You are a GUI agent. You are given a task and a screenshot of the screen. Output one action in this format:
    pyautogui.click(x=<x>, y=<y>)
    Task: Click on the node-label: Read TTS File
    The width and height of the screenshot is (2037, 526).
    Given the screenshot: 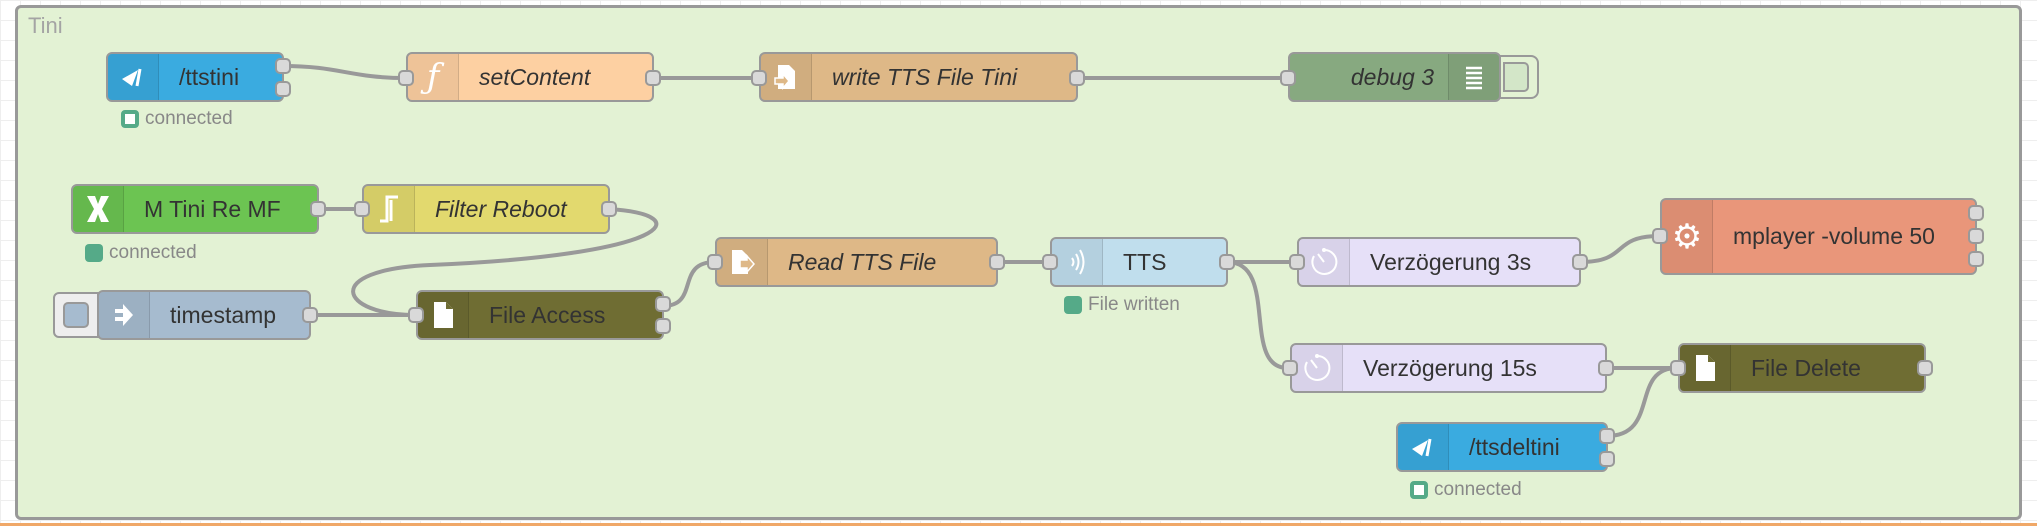 What is the action you would take?
    pyautogui.click(x=862, y=261)
    